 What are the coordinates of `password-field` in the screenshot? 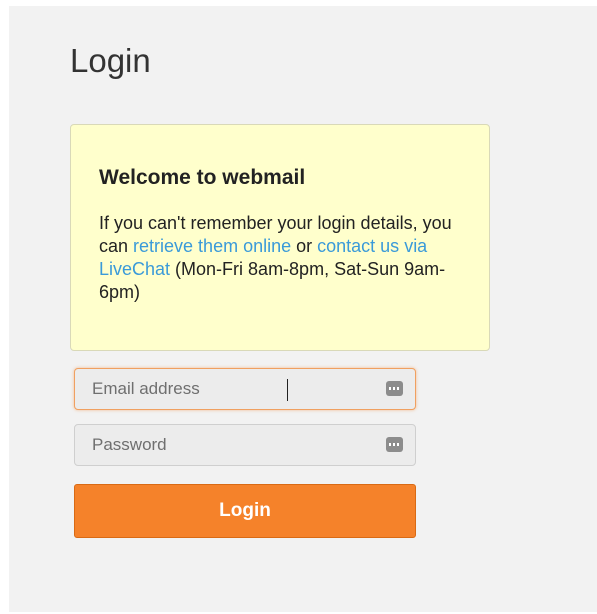 It's located at (245, 445).